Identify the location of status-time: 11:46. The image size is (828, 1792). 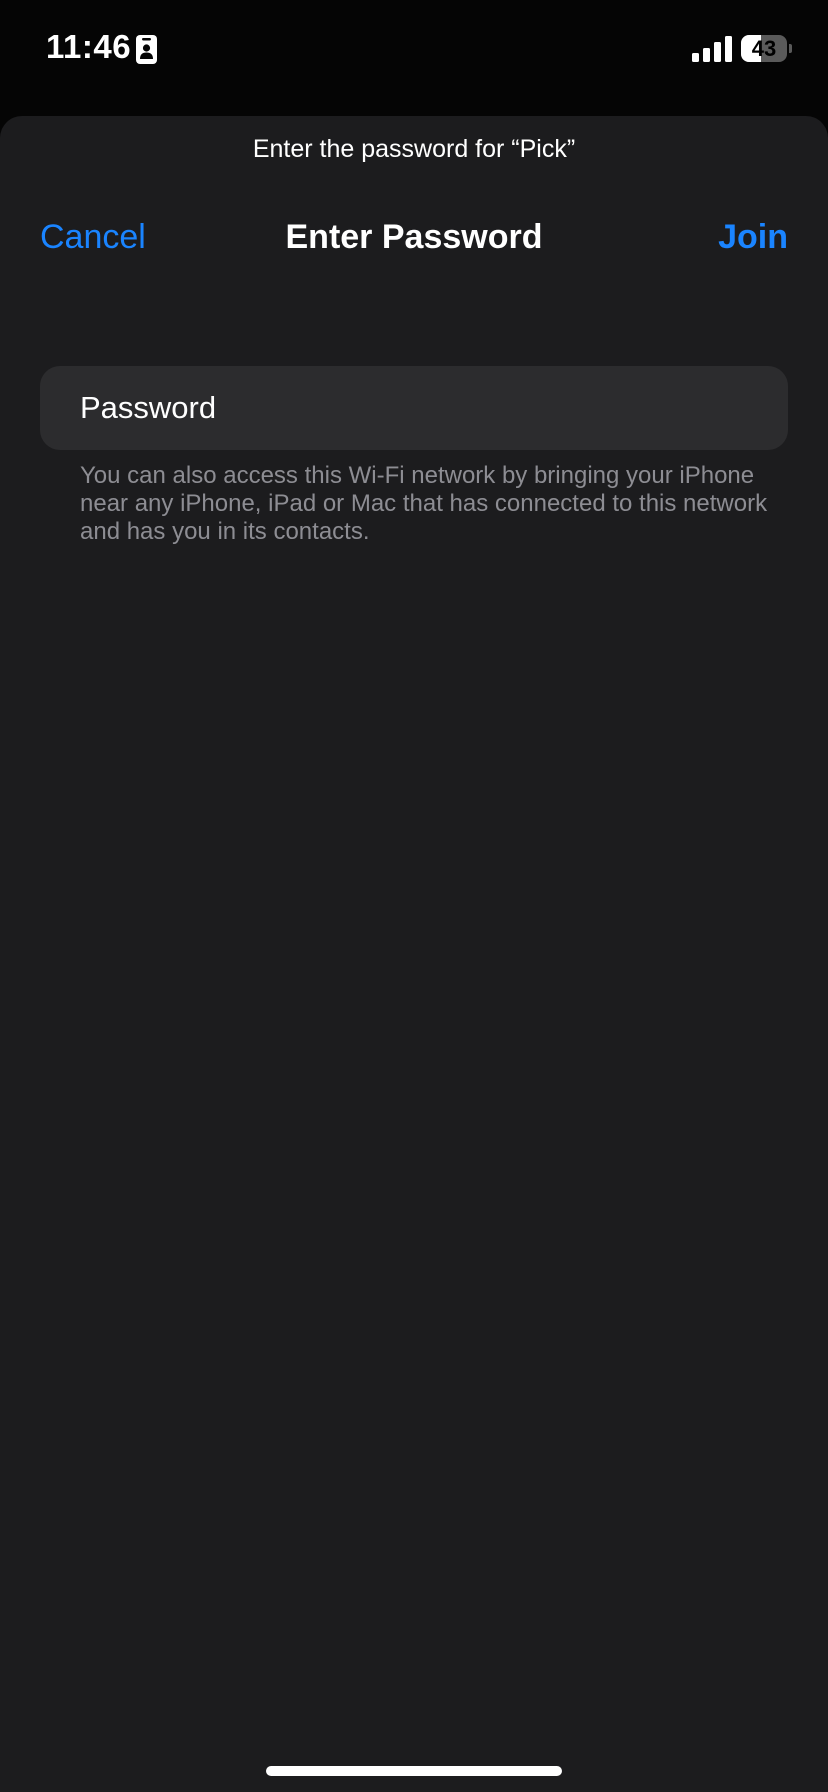
(89, 46).